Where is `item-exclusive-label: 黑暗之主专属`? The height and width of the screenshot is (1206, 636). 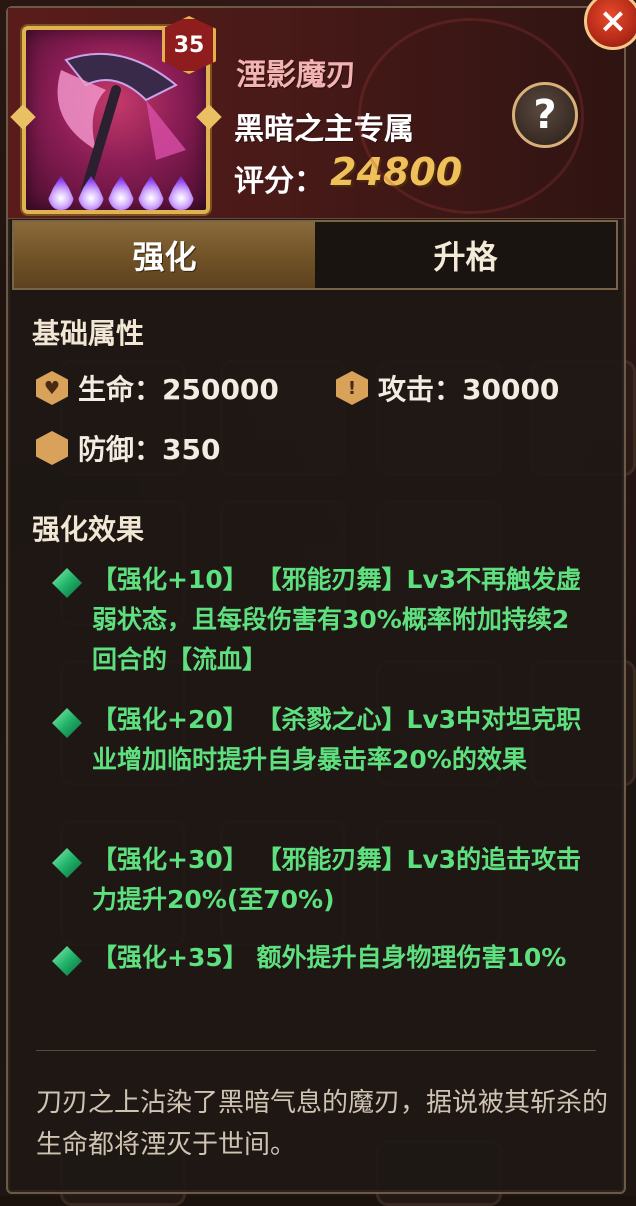 item-exclusive-label: 黑暗之主专属 is located at coordinates (324, 129).